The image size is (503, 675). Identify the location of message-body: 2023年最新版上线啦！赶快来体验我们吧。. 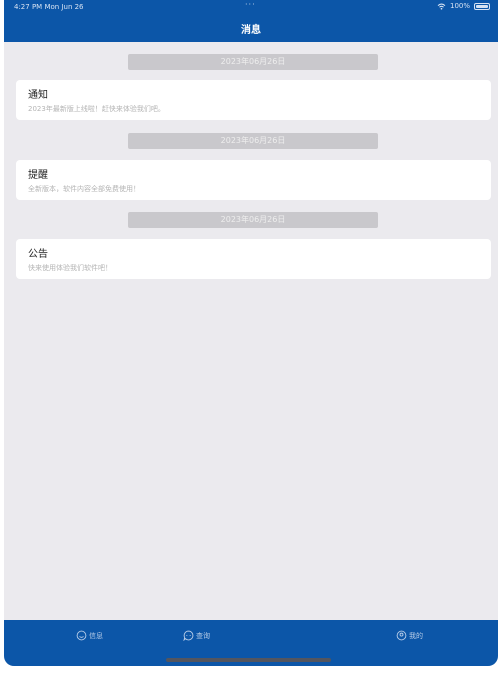
(96, 109).